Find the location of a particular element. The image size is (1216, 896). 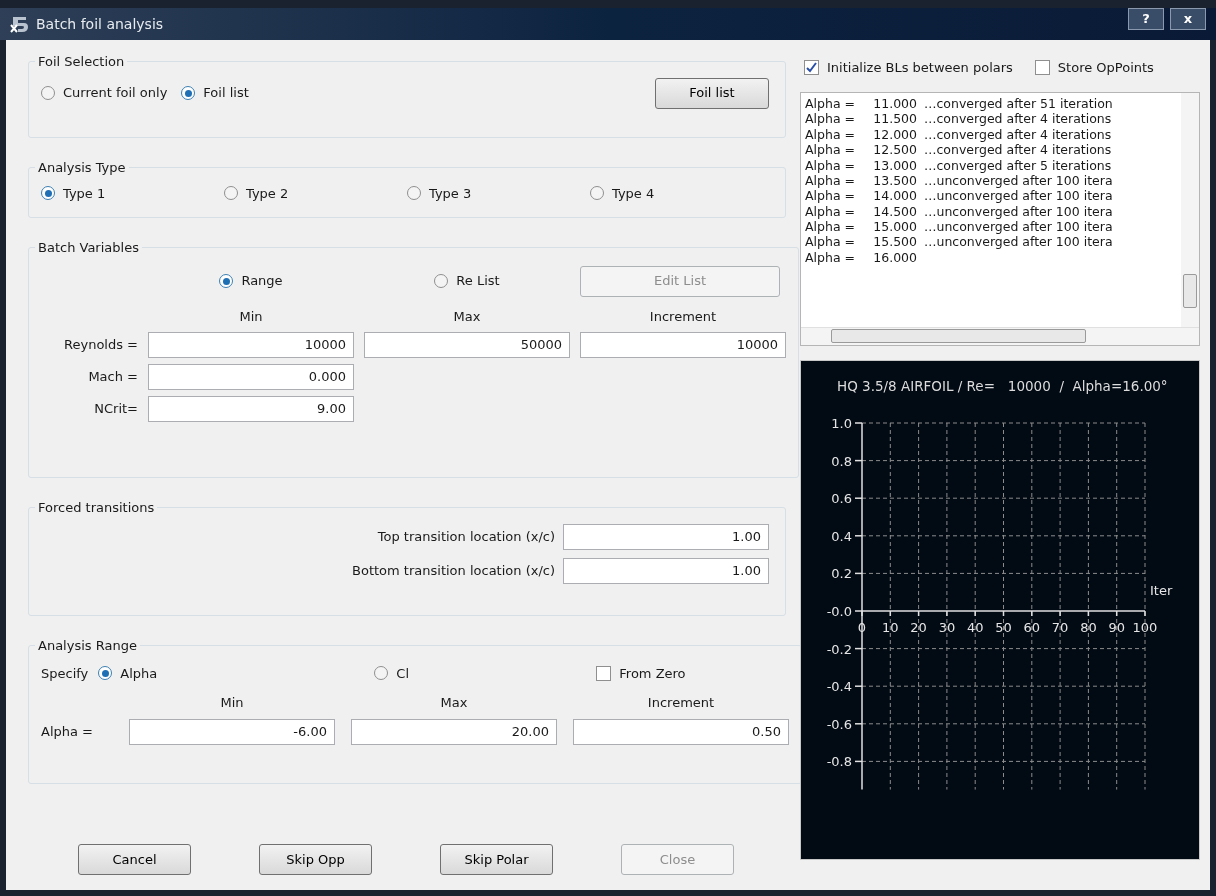

y-tick-label: -0.6 is located at coordinates (839, 724).